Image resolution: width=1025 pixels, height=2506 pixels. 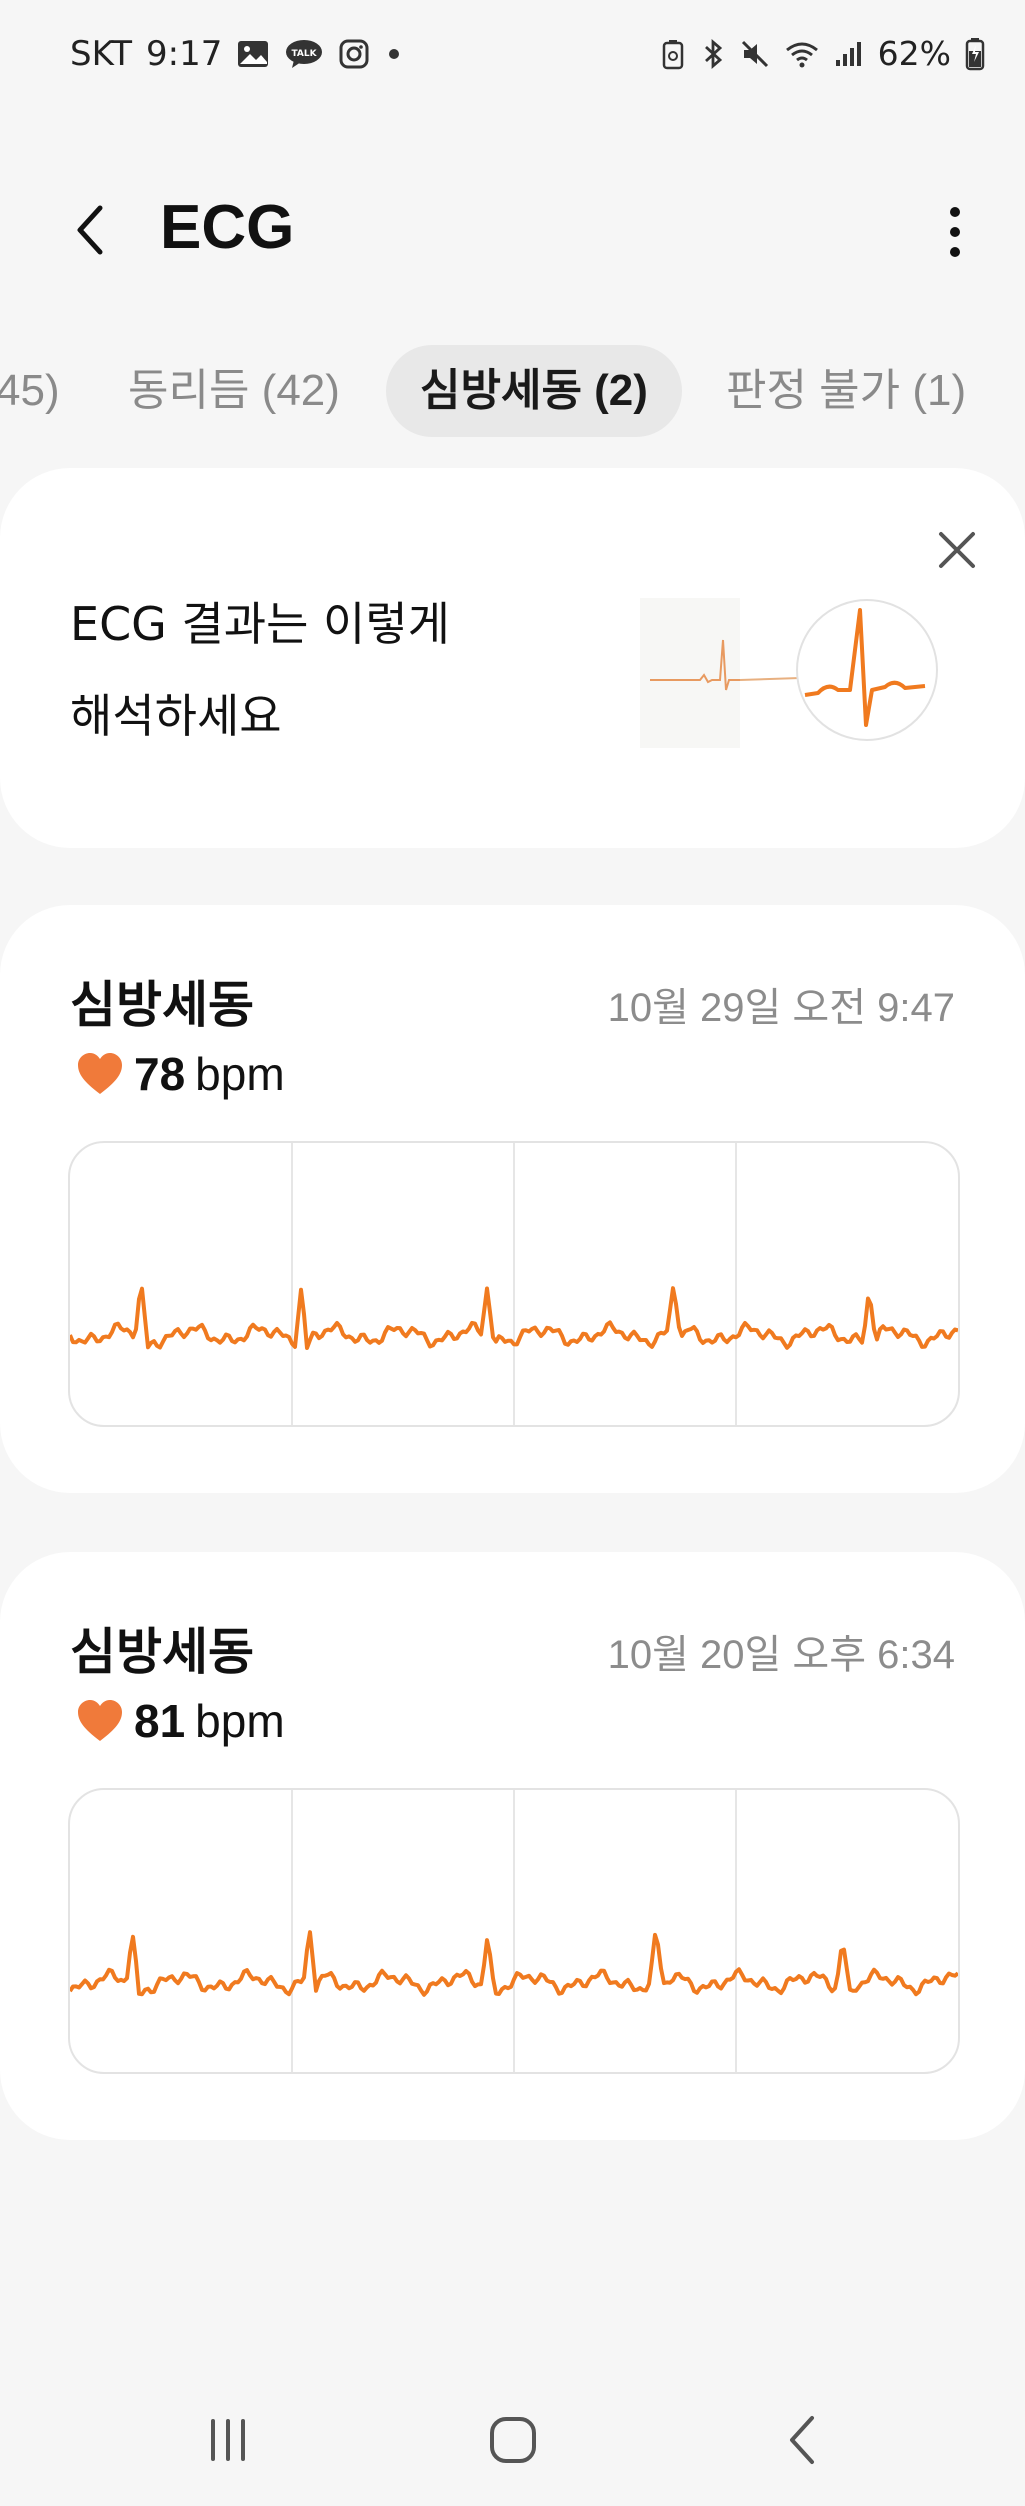 I want to click on battery-percent: 62%, so click(x=914, y=53).